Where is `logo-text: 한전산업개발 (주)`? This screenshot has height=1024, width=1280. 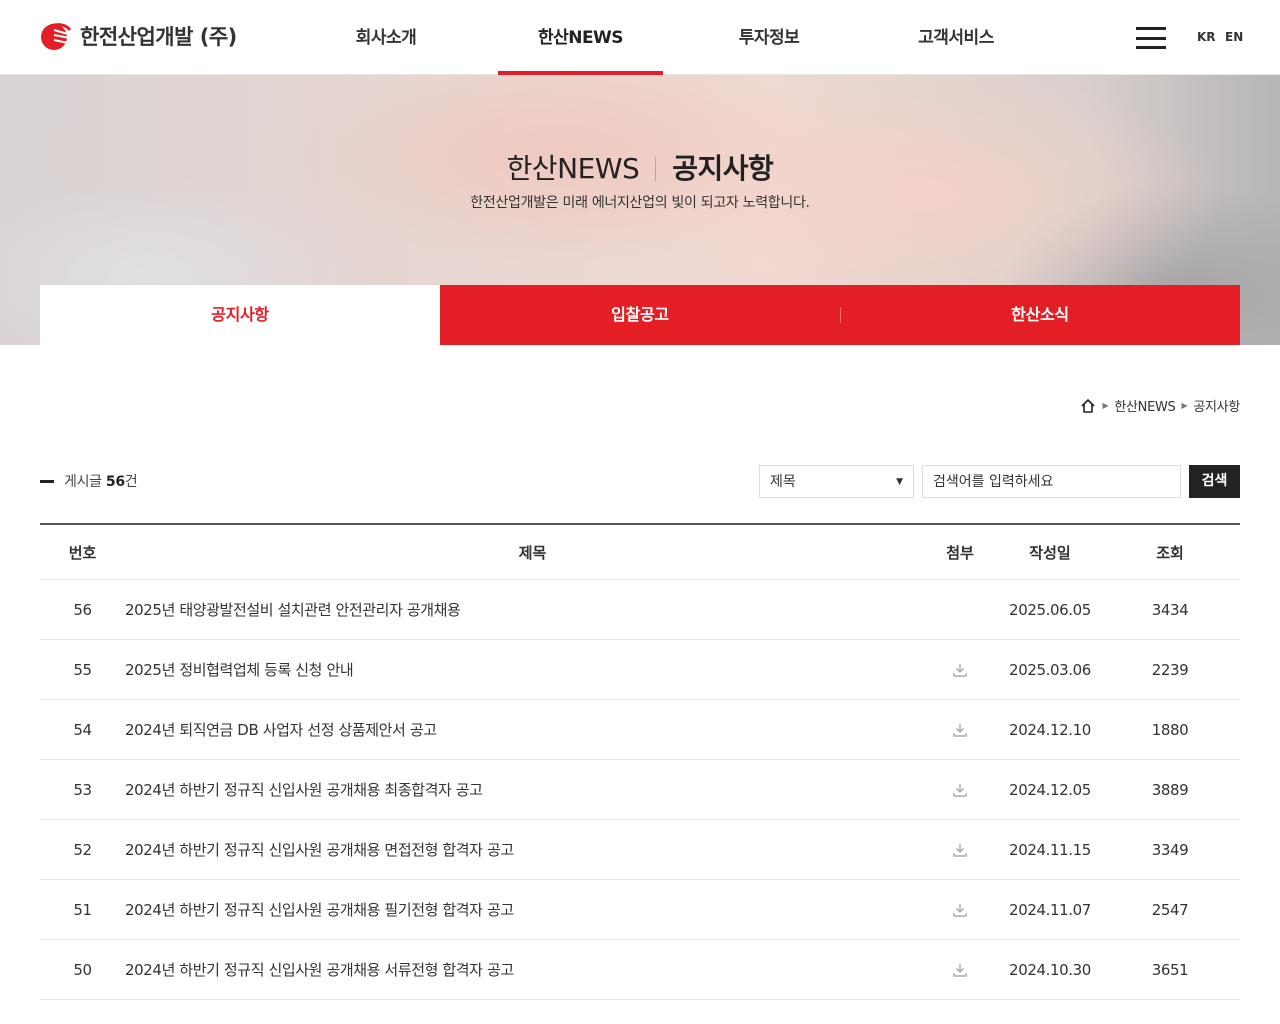
logo-text: 한전산업개발 (주) is located at coordinates (158, 37).